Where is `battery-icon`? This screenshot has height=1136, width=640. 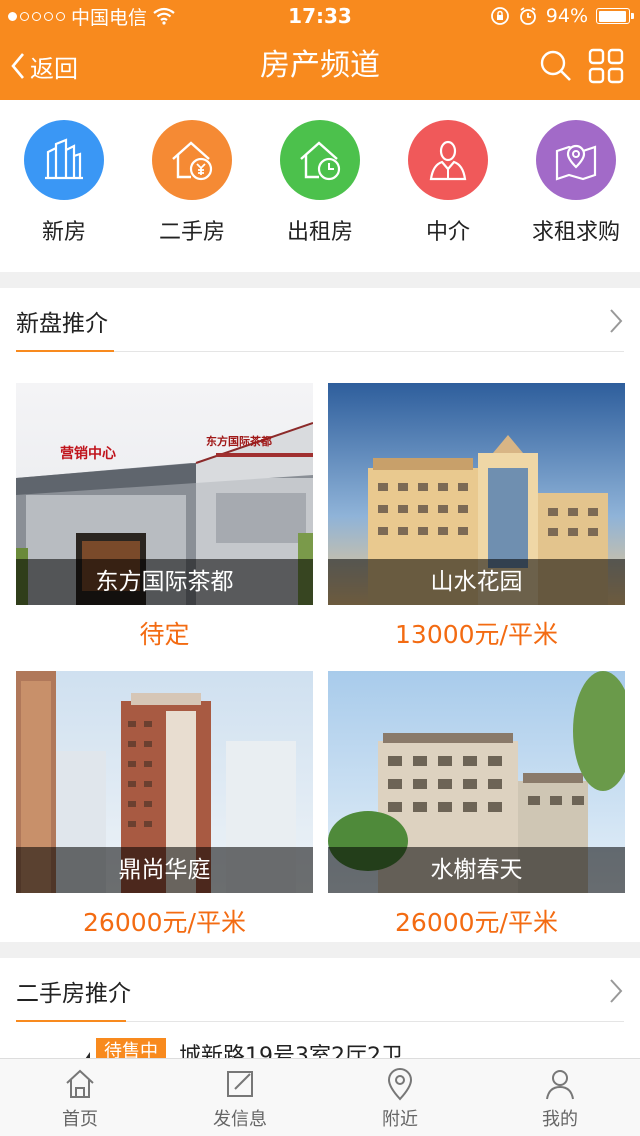 battery-icon is located at coordinates (615, 16).